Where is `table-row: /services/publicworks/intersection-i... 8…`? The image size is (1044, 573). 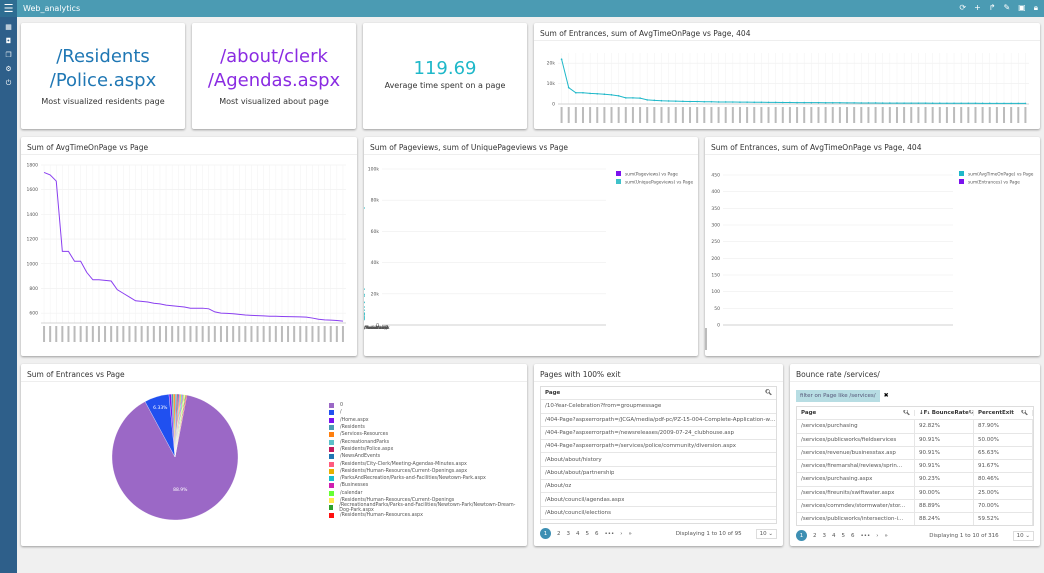 table-row: /services/publicworks/intersection-i... 8… is located at coordinates (915, 519).